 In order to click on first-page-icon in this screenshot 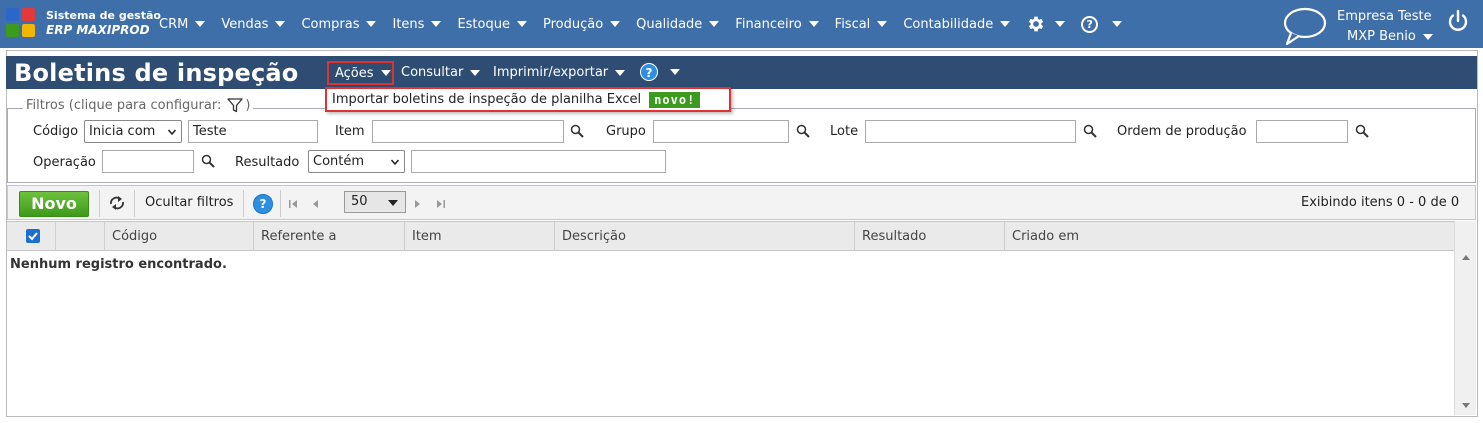, I will do `click(294, 204)`.